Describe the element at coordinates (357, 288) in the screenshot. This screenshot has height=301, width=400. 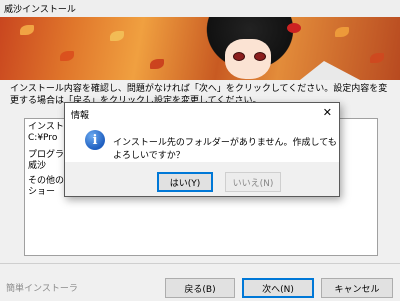
I see `cancel-button: キャンセル` at that location.